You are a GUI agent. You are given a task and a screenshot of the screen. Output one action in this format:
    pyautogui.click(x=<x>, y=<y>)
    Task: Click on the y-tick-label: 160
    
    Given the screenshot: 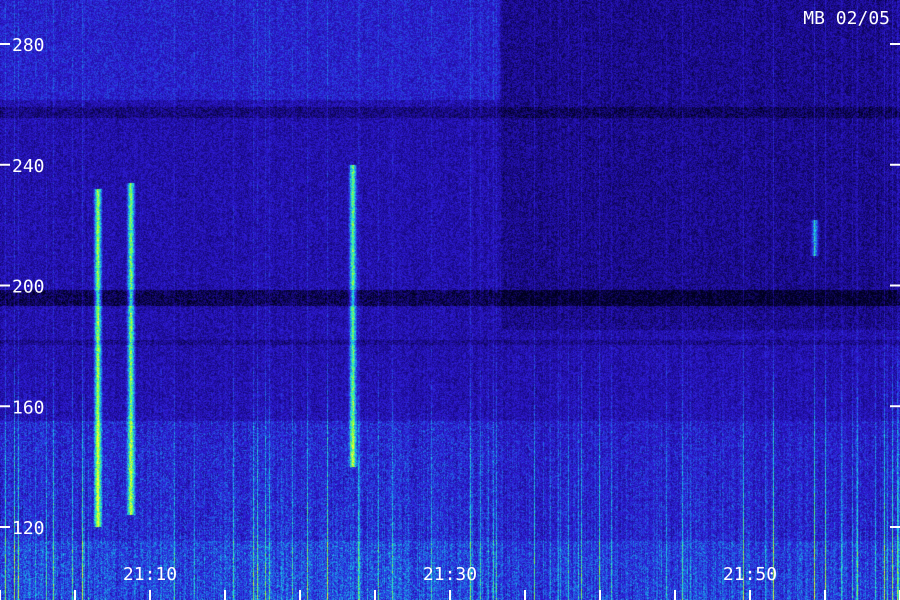 What is the action you would take?
    pyautogui.click(x=28, y=407)
    